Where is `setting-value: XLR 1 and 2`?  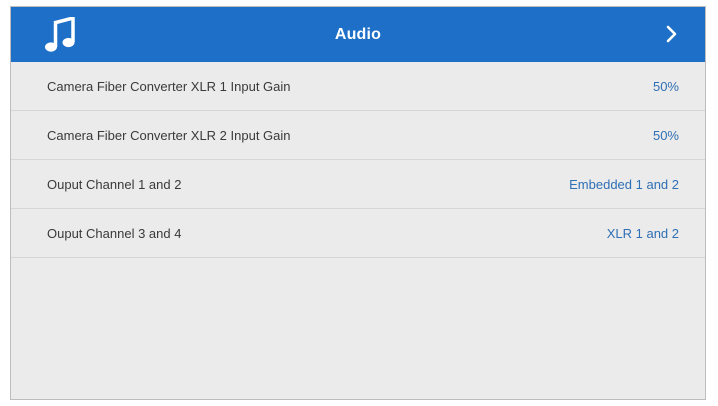 setting-value: XLR 1 and 2 is located at coordinates (643, 233).